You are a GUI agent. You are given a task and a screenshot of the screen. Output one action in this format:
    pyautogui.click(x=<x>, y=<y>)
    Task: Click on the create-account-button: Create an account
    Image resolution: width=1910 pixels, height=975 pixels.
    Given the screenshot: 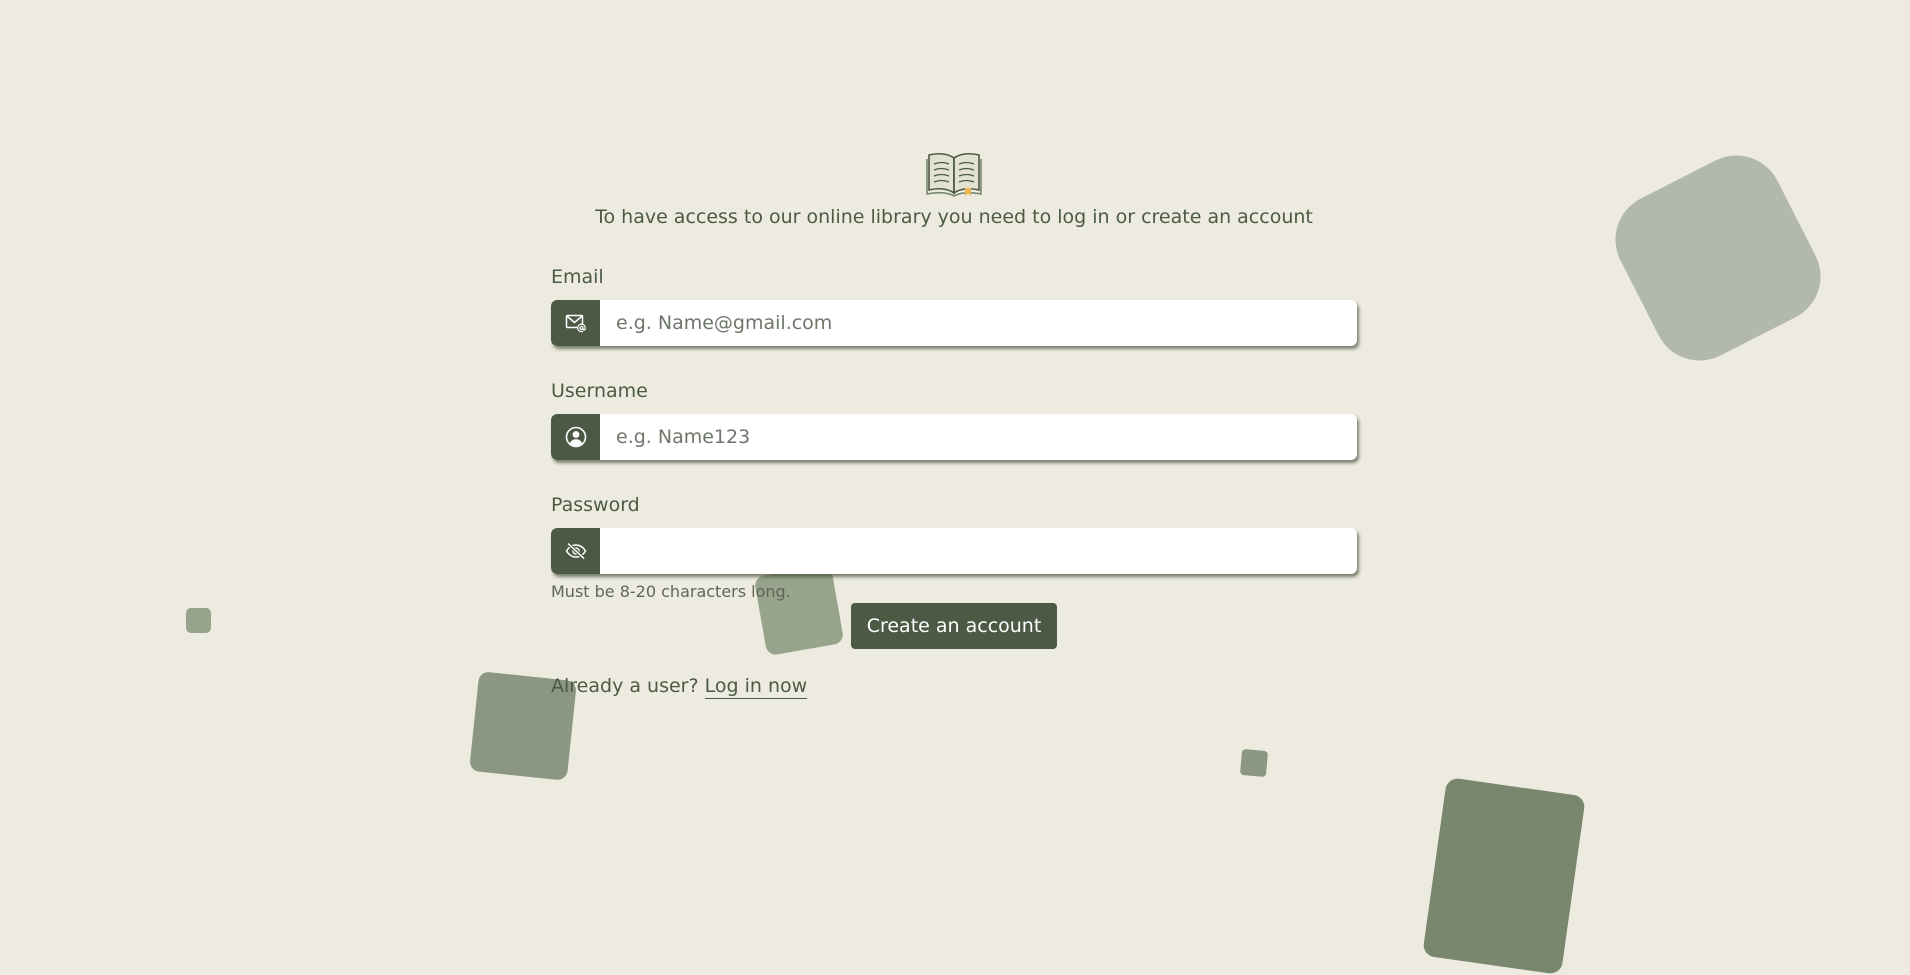 What is the action you would take?
    pyautogui.click(x=954, y=626)
    